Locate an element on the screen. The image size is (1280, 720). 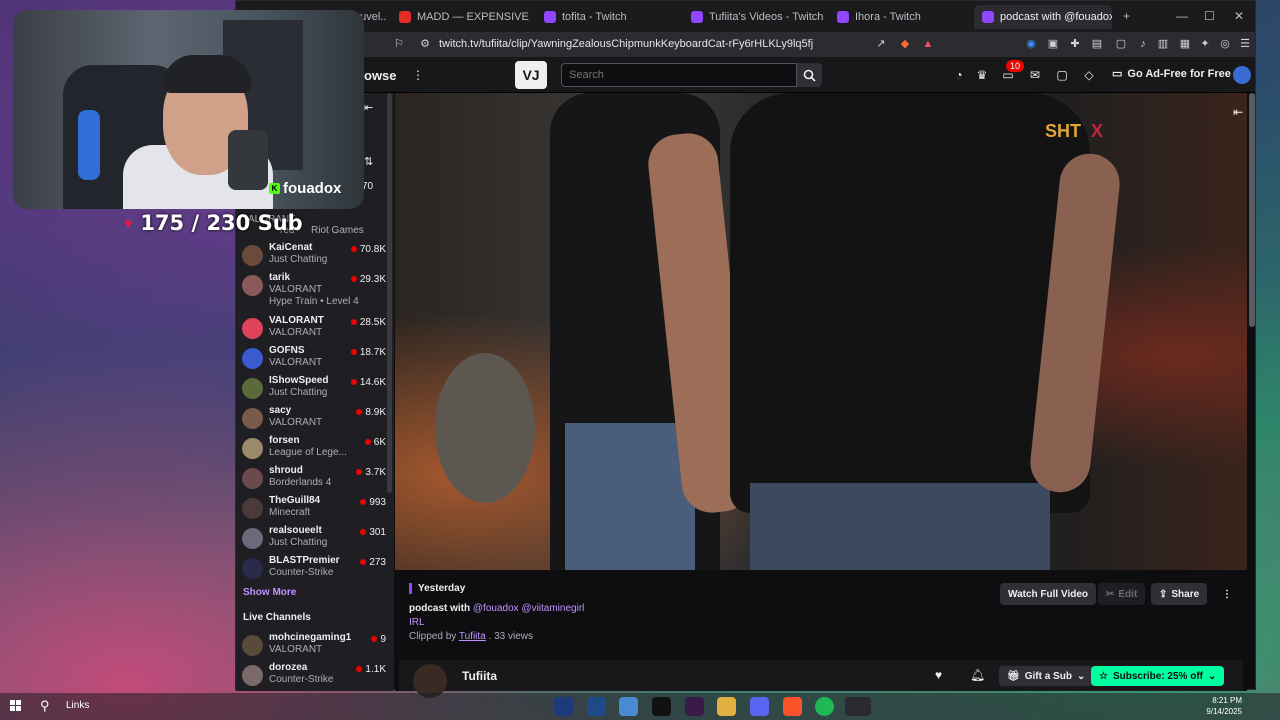
share-button: ⇪ Share is located at coordinates (1179, 594).